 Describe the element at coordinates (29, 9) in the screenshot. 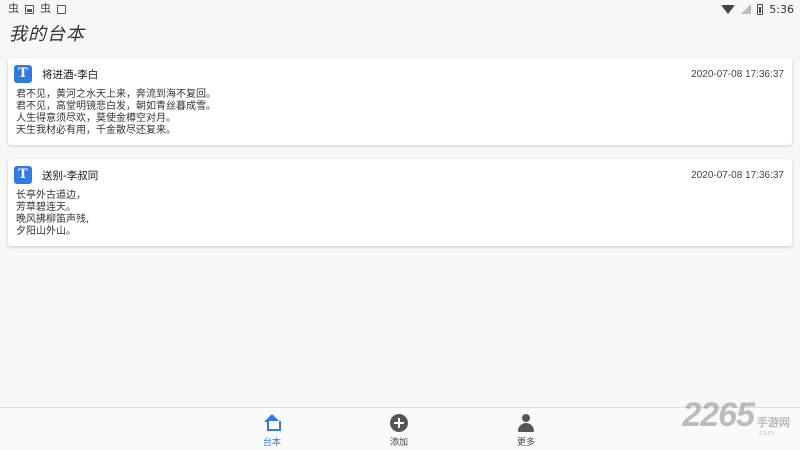

I see `image-icon` at that location.